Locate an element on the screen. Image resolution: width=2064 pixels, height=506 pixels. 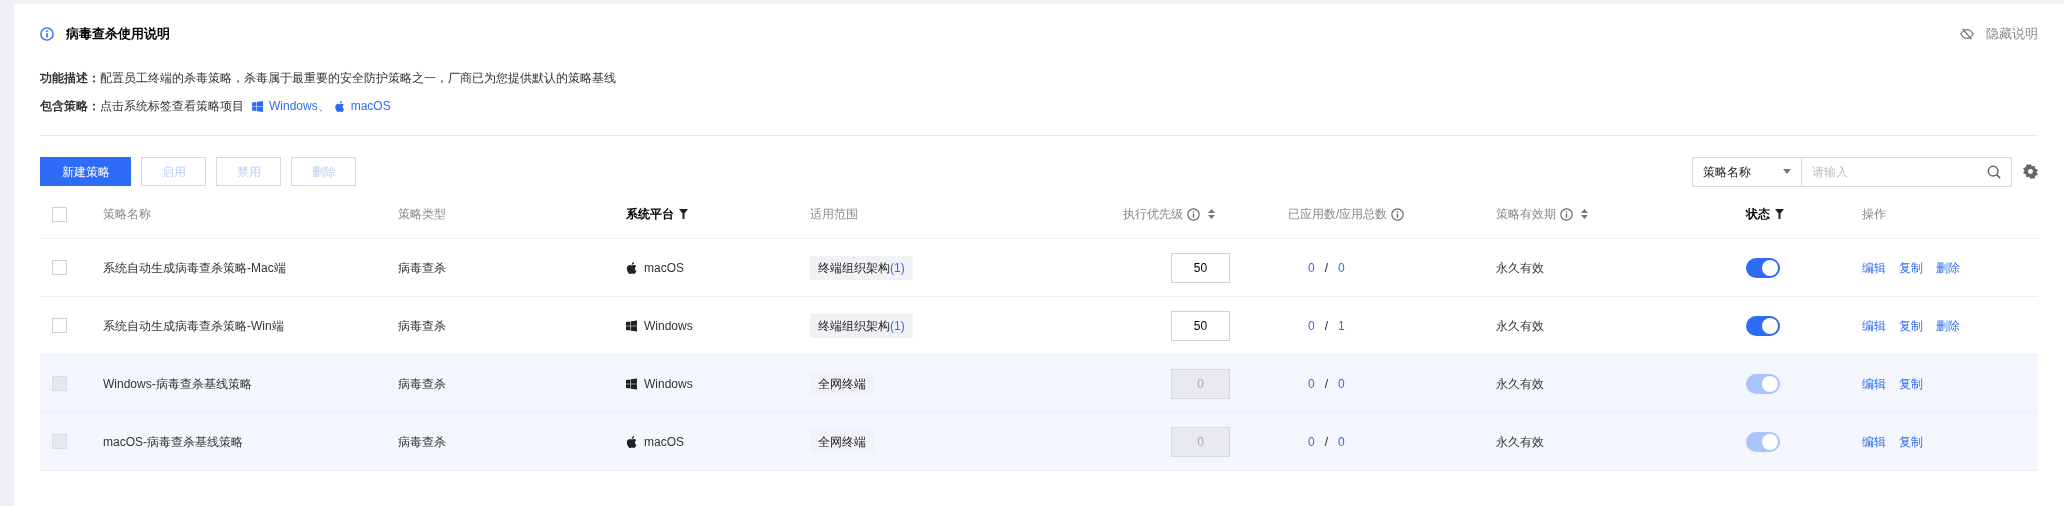
description-text: 配置员工终端的杀毒策略，杀毒属于最重要的安全防护策略之一，厂商已为您提供默认的策略基线 is located at coordinates (358, 78).